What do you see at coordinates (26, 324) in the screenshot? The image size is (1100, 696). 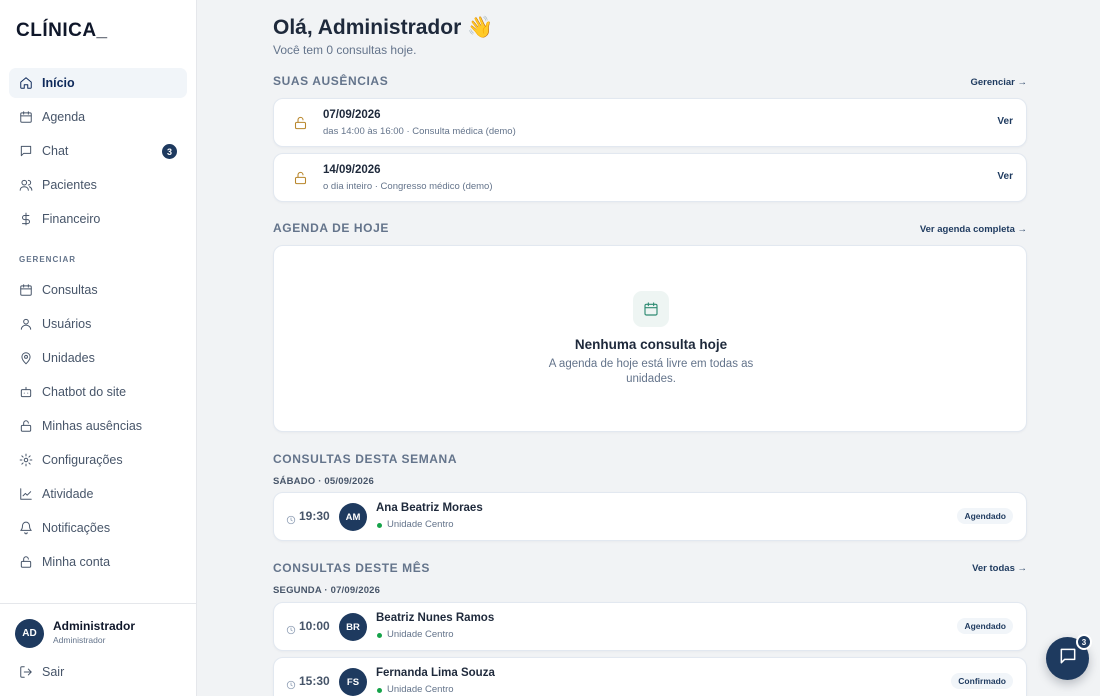 I see `user-icon` at bounding box center [26, 324].